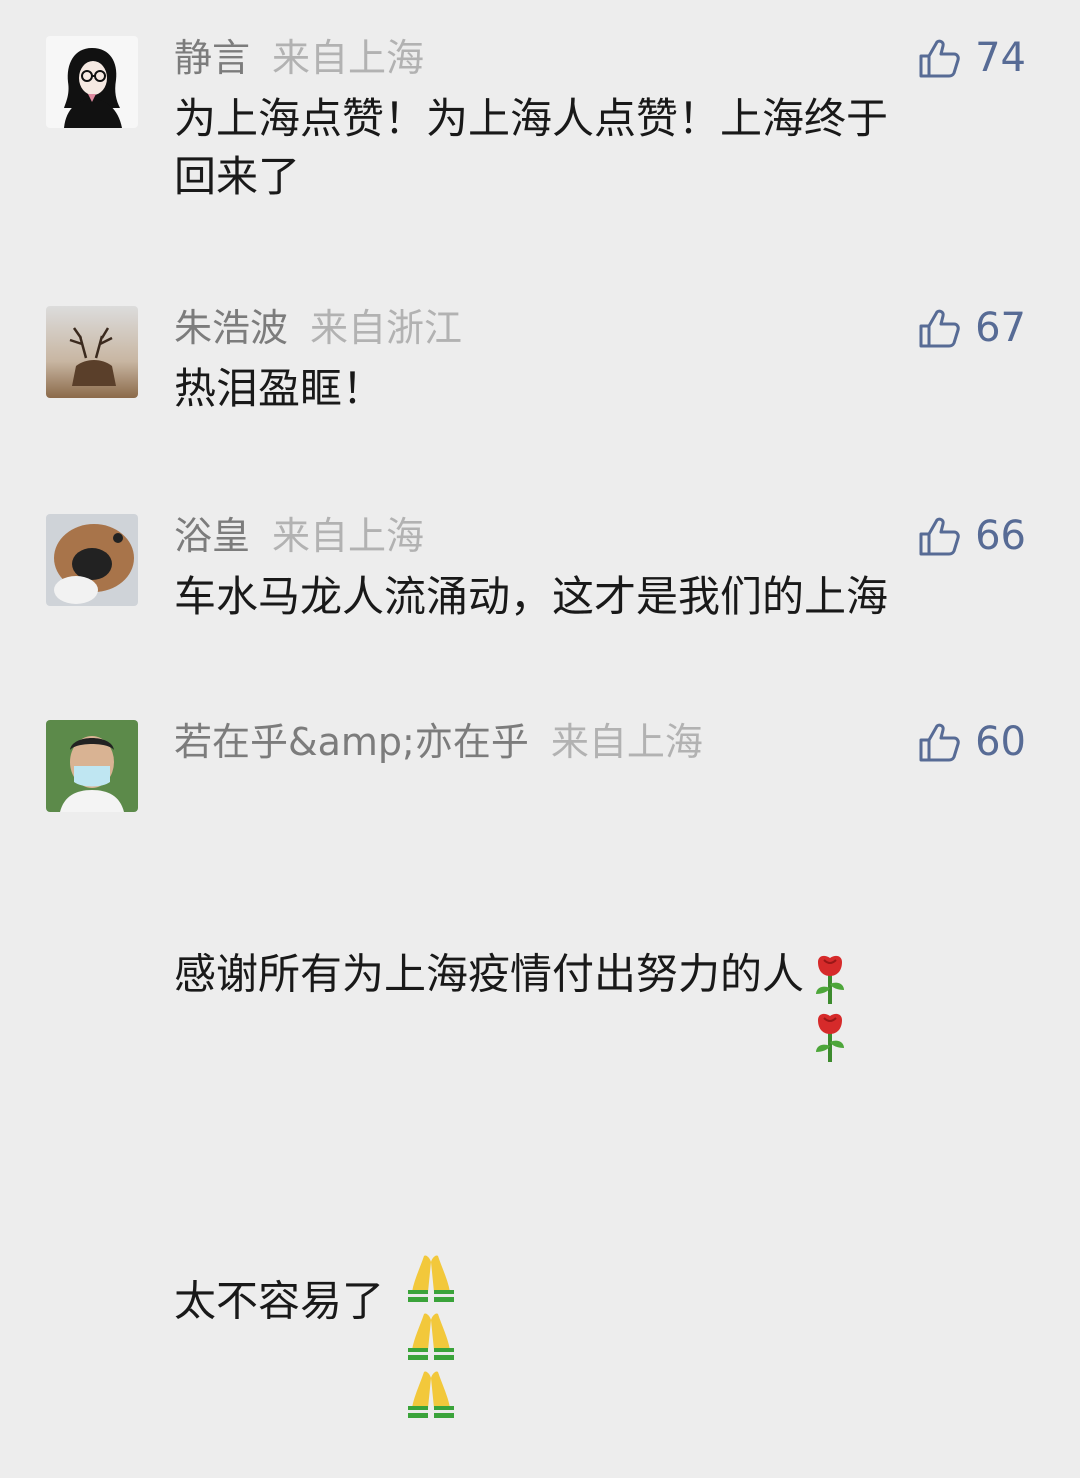  I want to click on comment-text: 车水马龙人流涌动，这才是我们的上海, so click(531, 596).